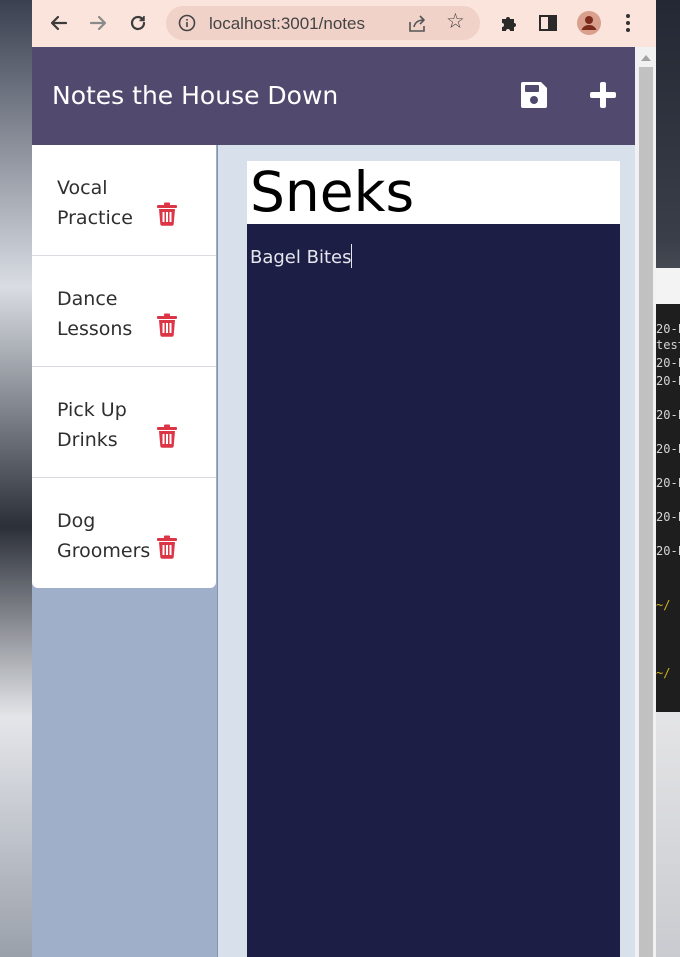 This screenshot has width=680, height=957. What do you see at coordinates (105, 425) in the screenshot?
I see `note-title: Pick Up Drinks` at bounding box center [105, 425].